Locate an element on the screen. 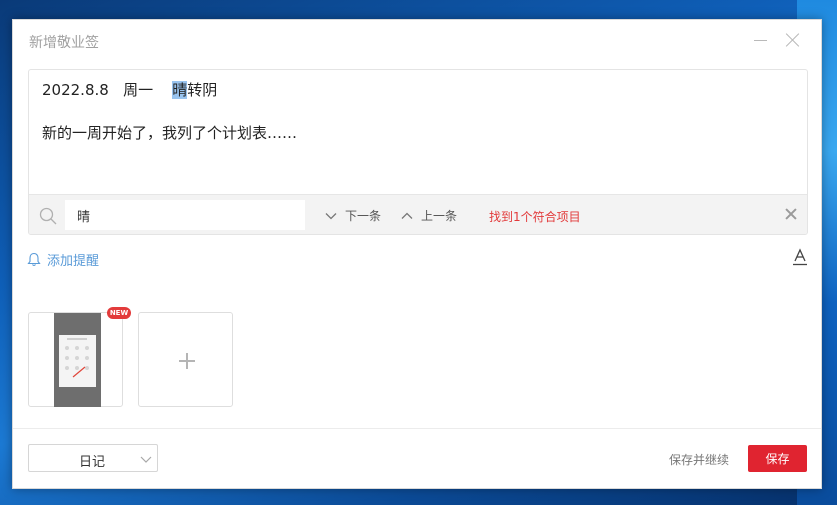 This screenshot has width=837, height=505. add-reminder-label: 添加提醒 is located at coordinates (73, 261).